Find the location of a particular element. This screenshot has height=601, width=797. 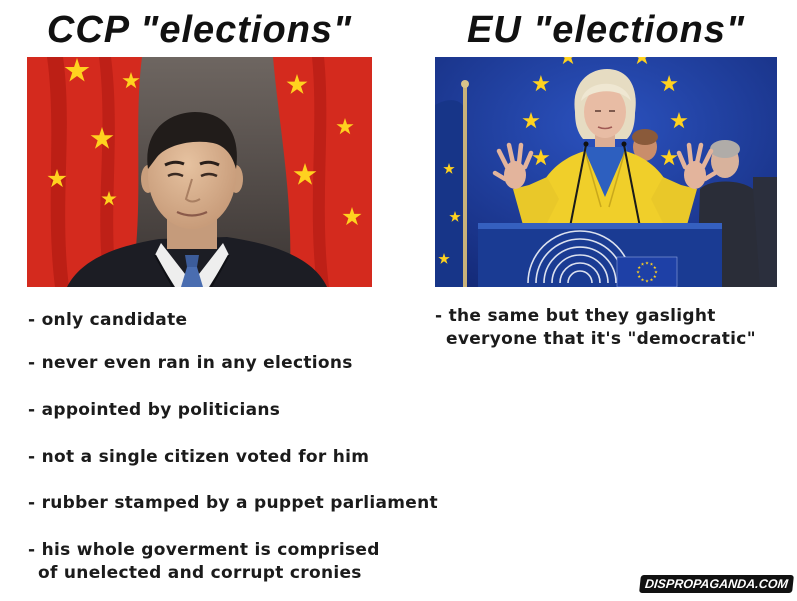

watermark: DISPROPAGANDA.COM is located at coordinates (716, 584).